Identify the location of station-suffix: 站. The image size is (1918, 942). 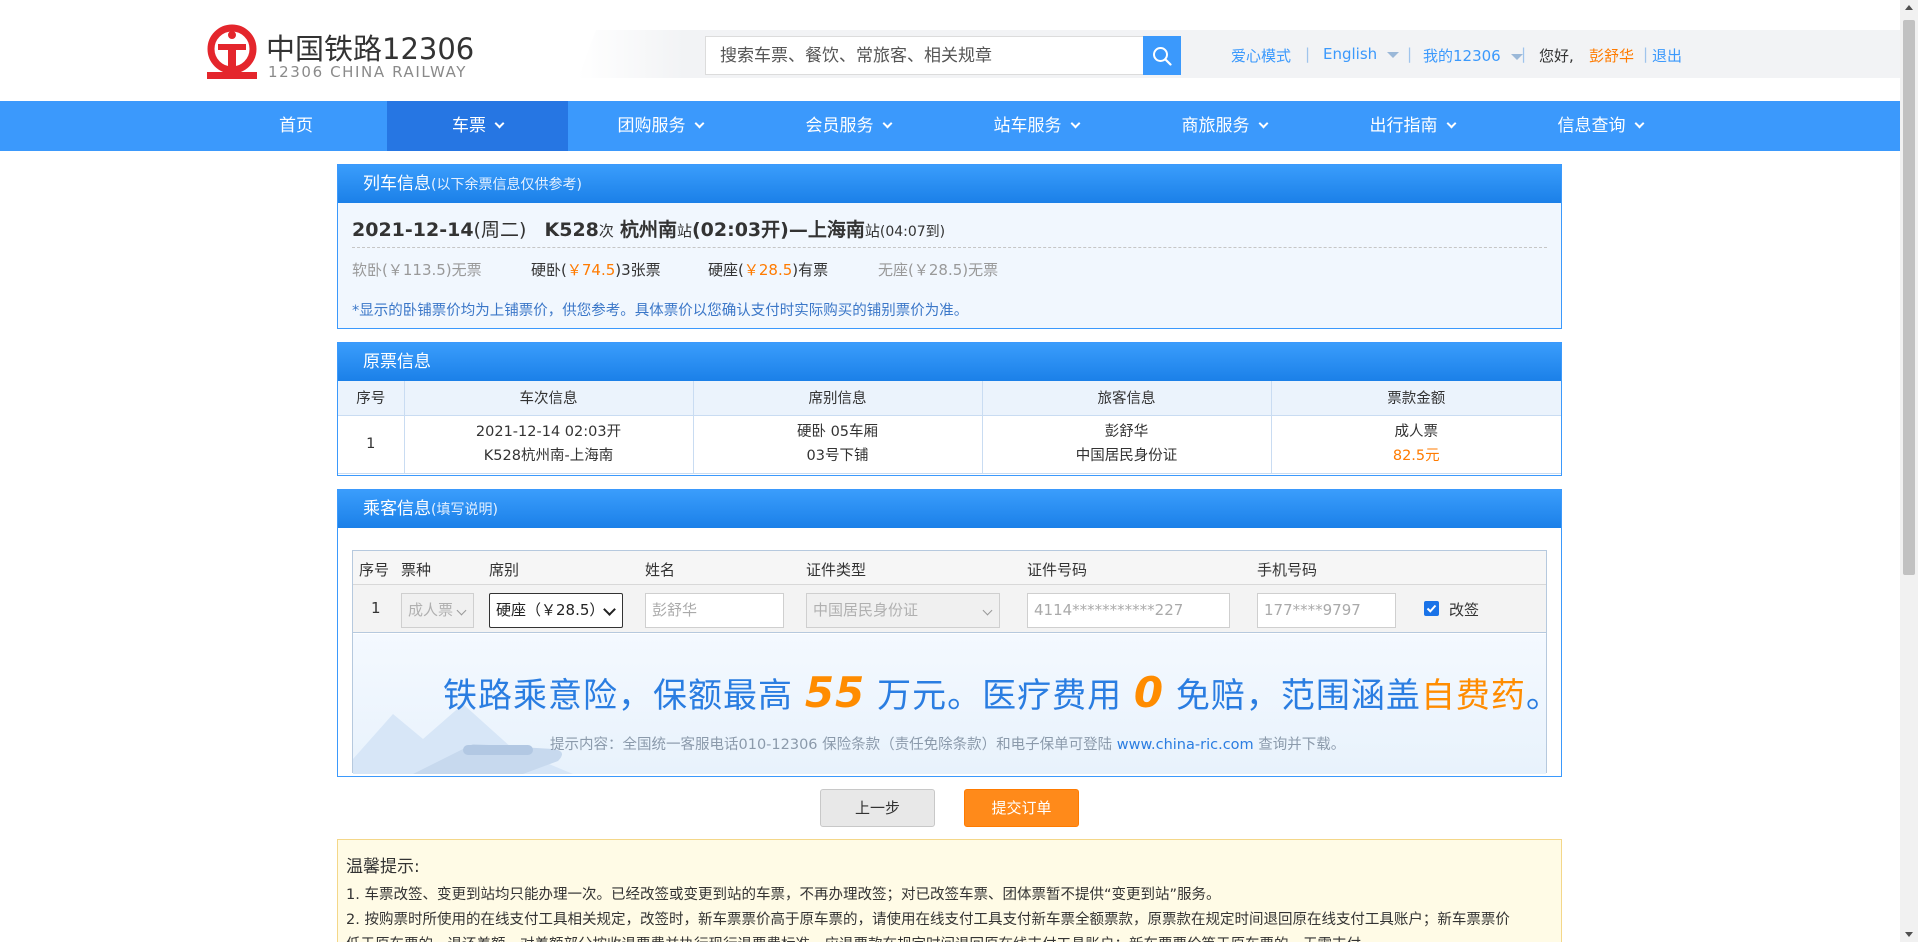
(872, 231).